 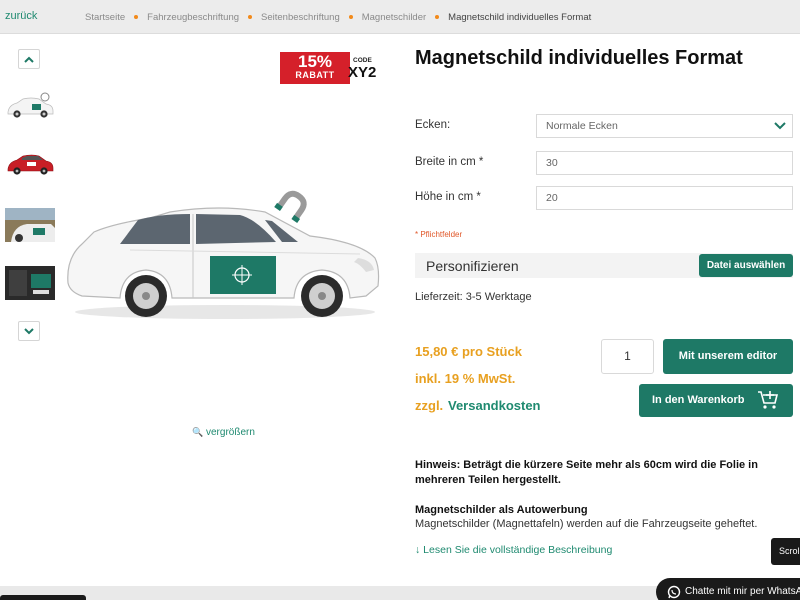 I want to click on back-link: zurück, so click(x=21, y=16).